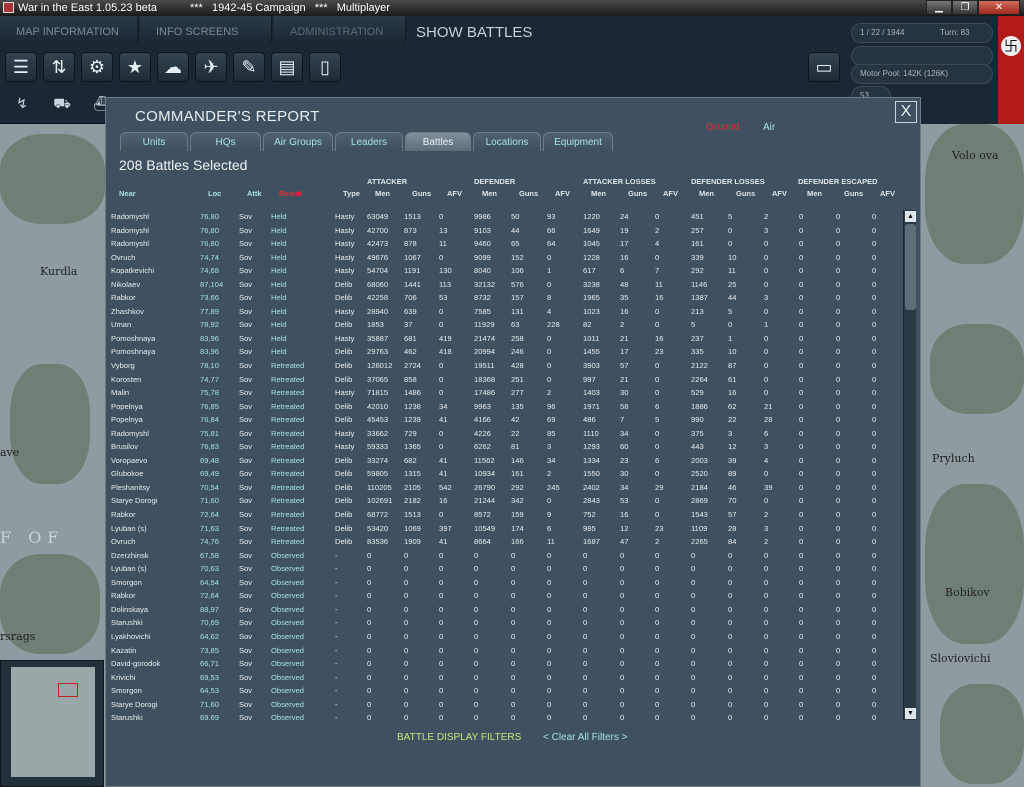  I want to click on tab-map-information: MAP INFORMATION, so click(69, 31).